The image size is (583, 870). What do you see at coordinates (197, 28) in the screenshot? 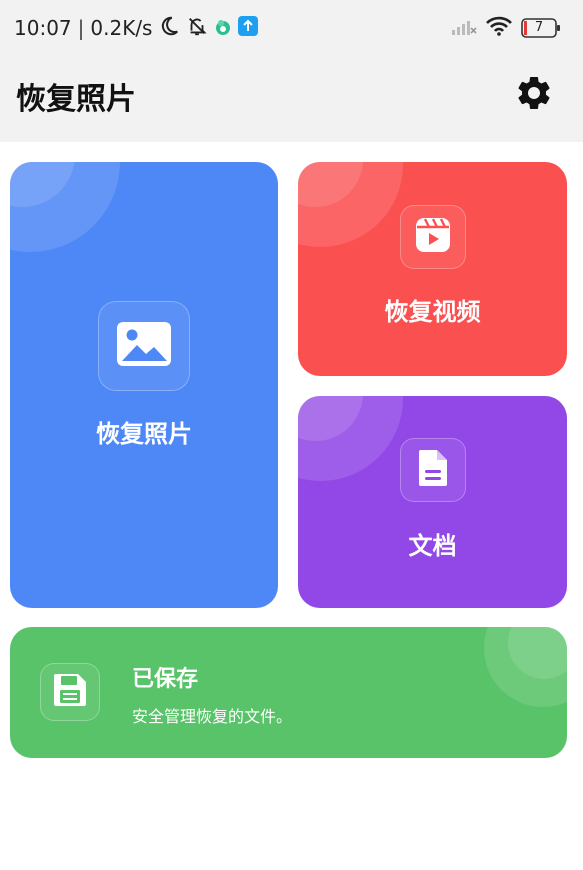
I see `bell-off-icon` at bounding box center [197, 28].